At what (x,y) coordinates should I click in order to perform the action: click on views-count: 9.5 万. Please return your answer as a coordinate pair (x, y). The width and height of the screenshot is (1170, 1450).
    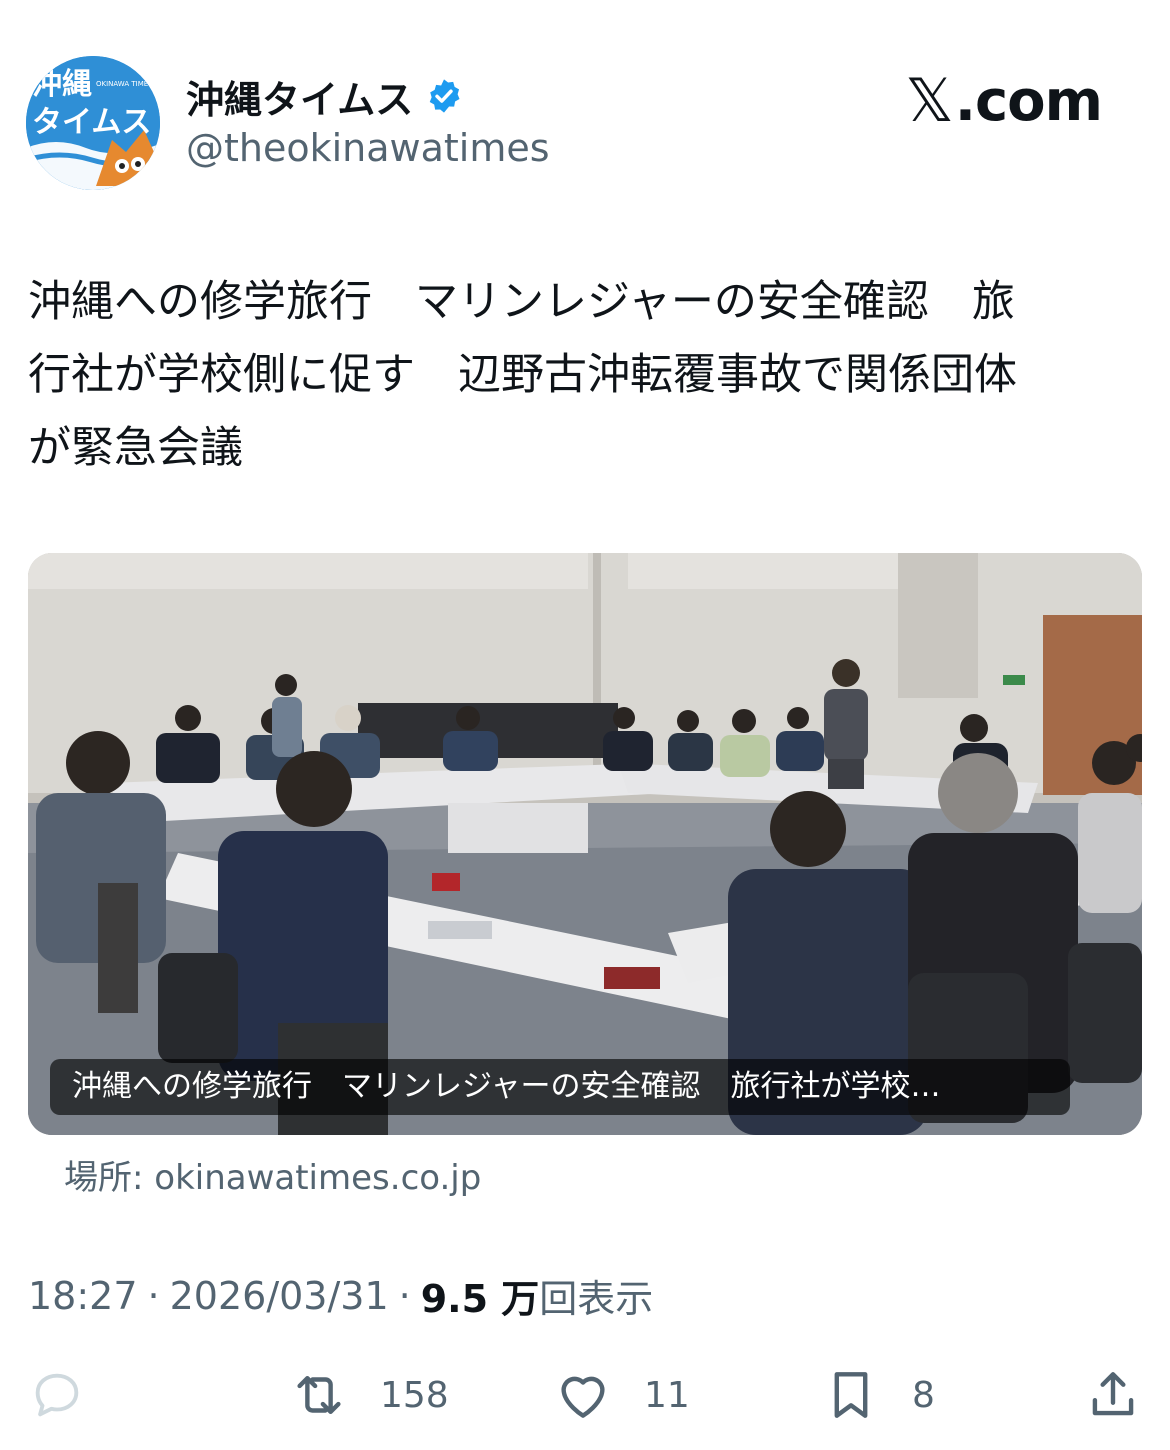
    Looking at the image, I should click on (480, 1299).